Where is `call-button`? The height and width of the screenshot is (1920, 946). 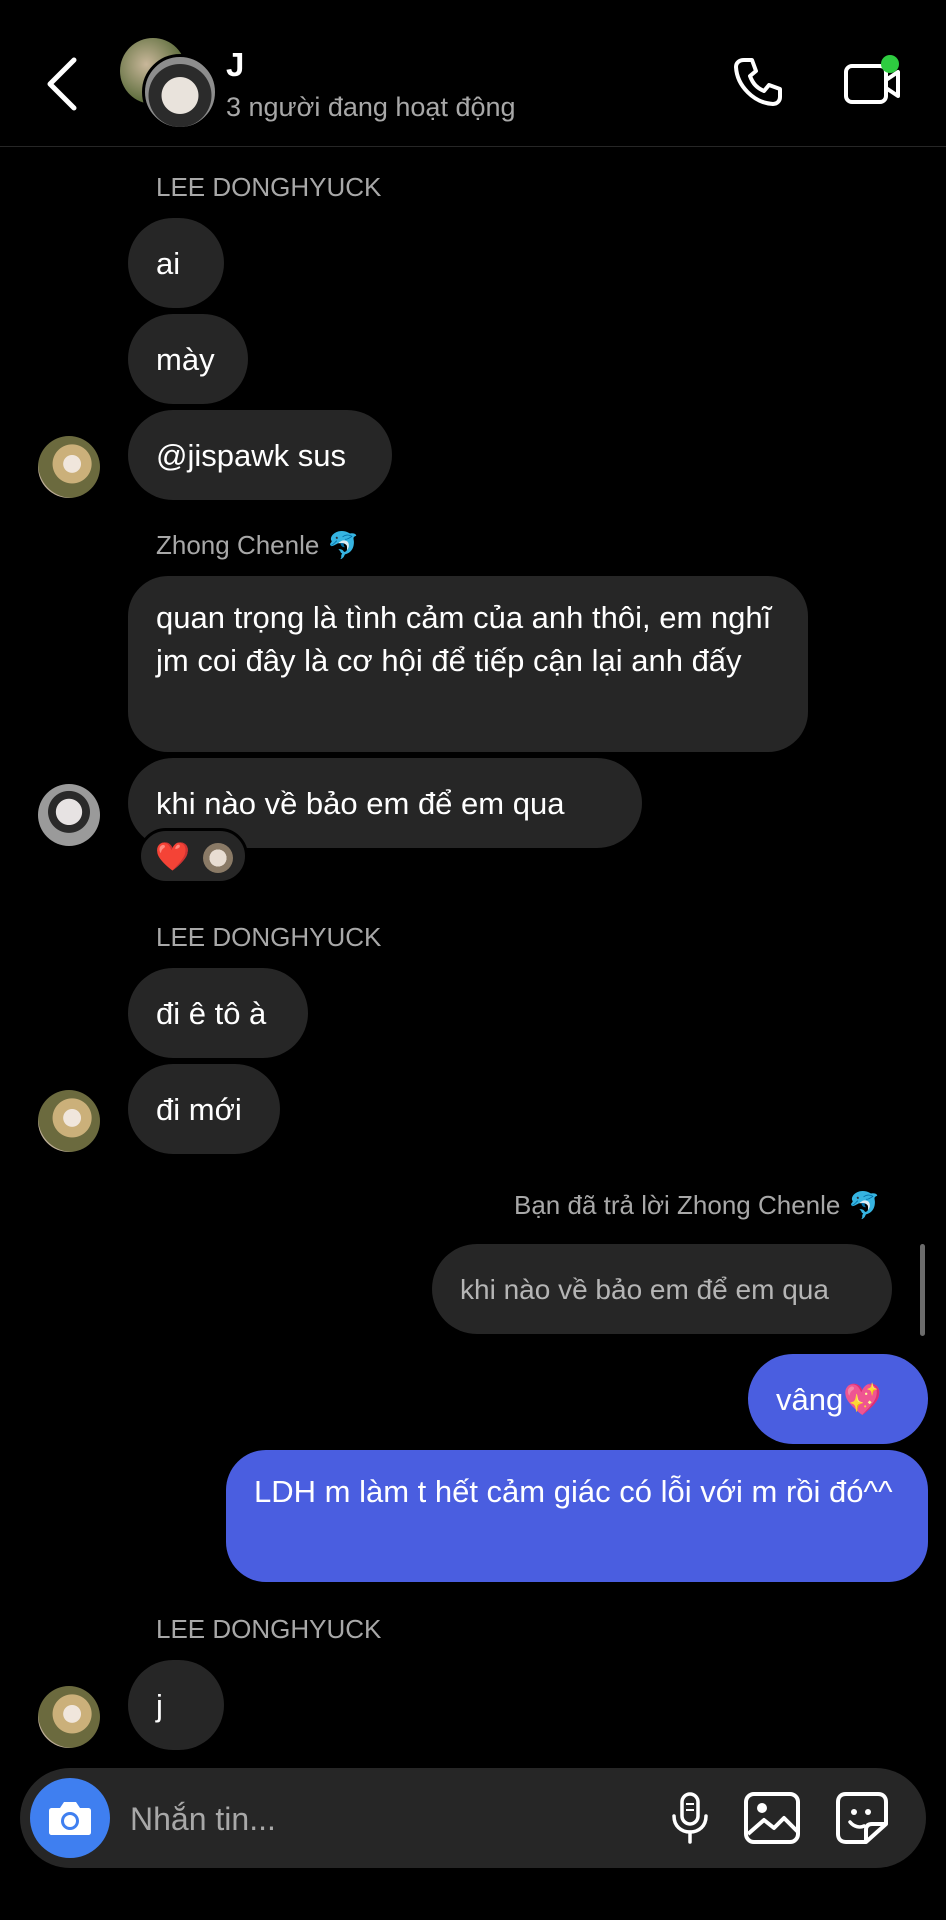
call-button is located at coordinates (758, 82).